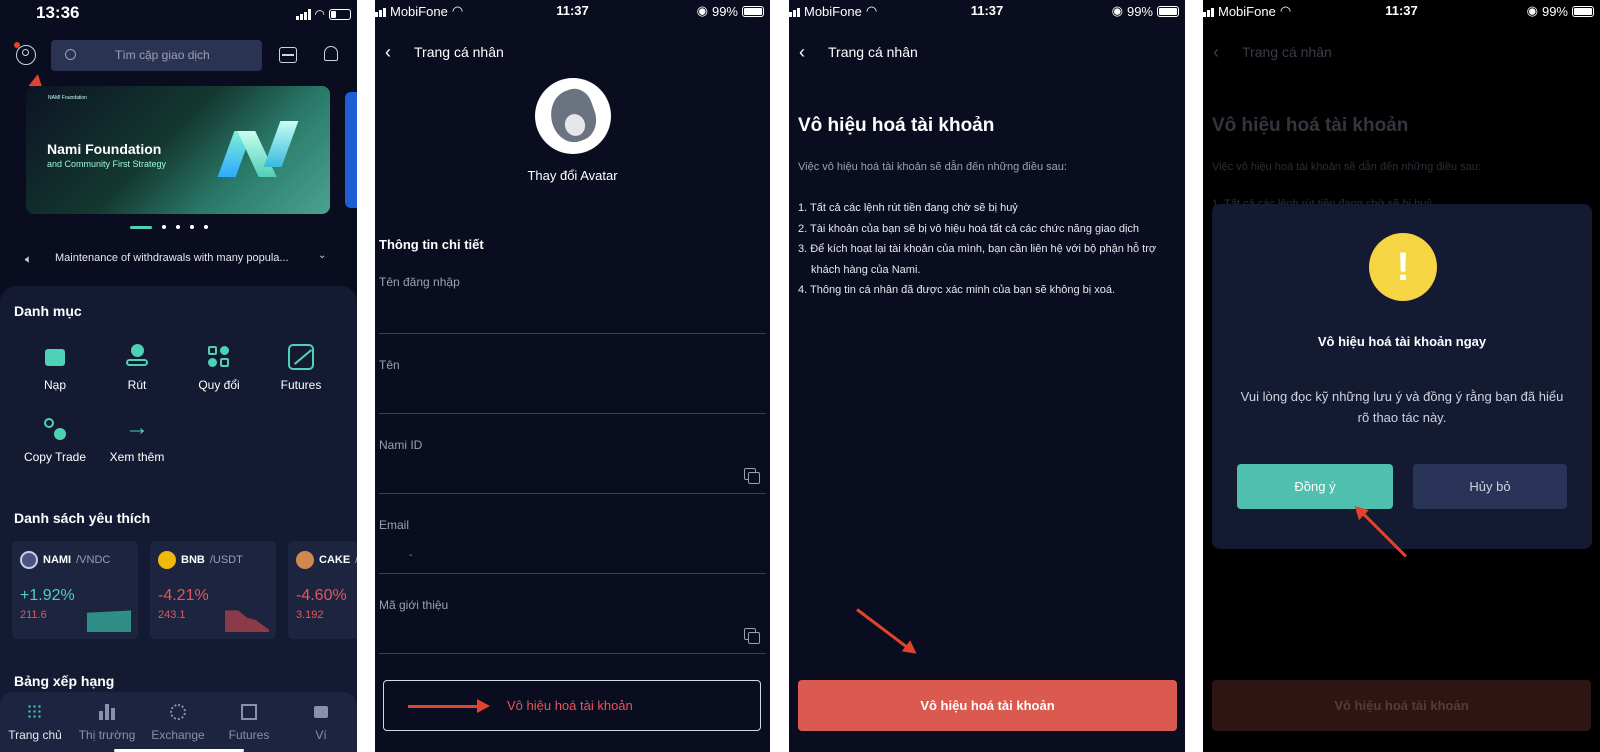 This screenshot has width=1600, height=752. I want to click on pair-quote: /VNDC, so click(93, 560).